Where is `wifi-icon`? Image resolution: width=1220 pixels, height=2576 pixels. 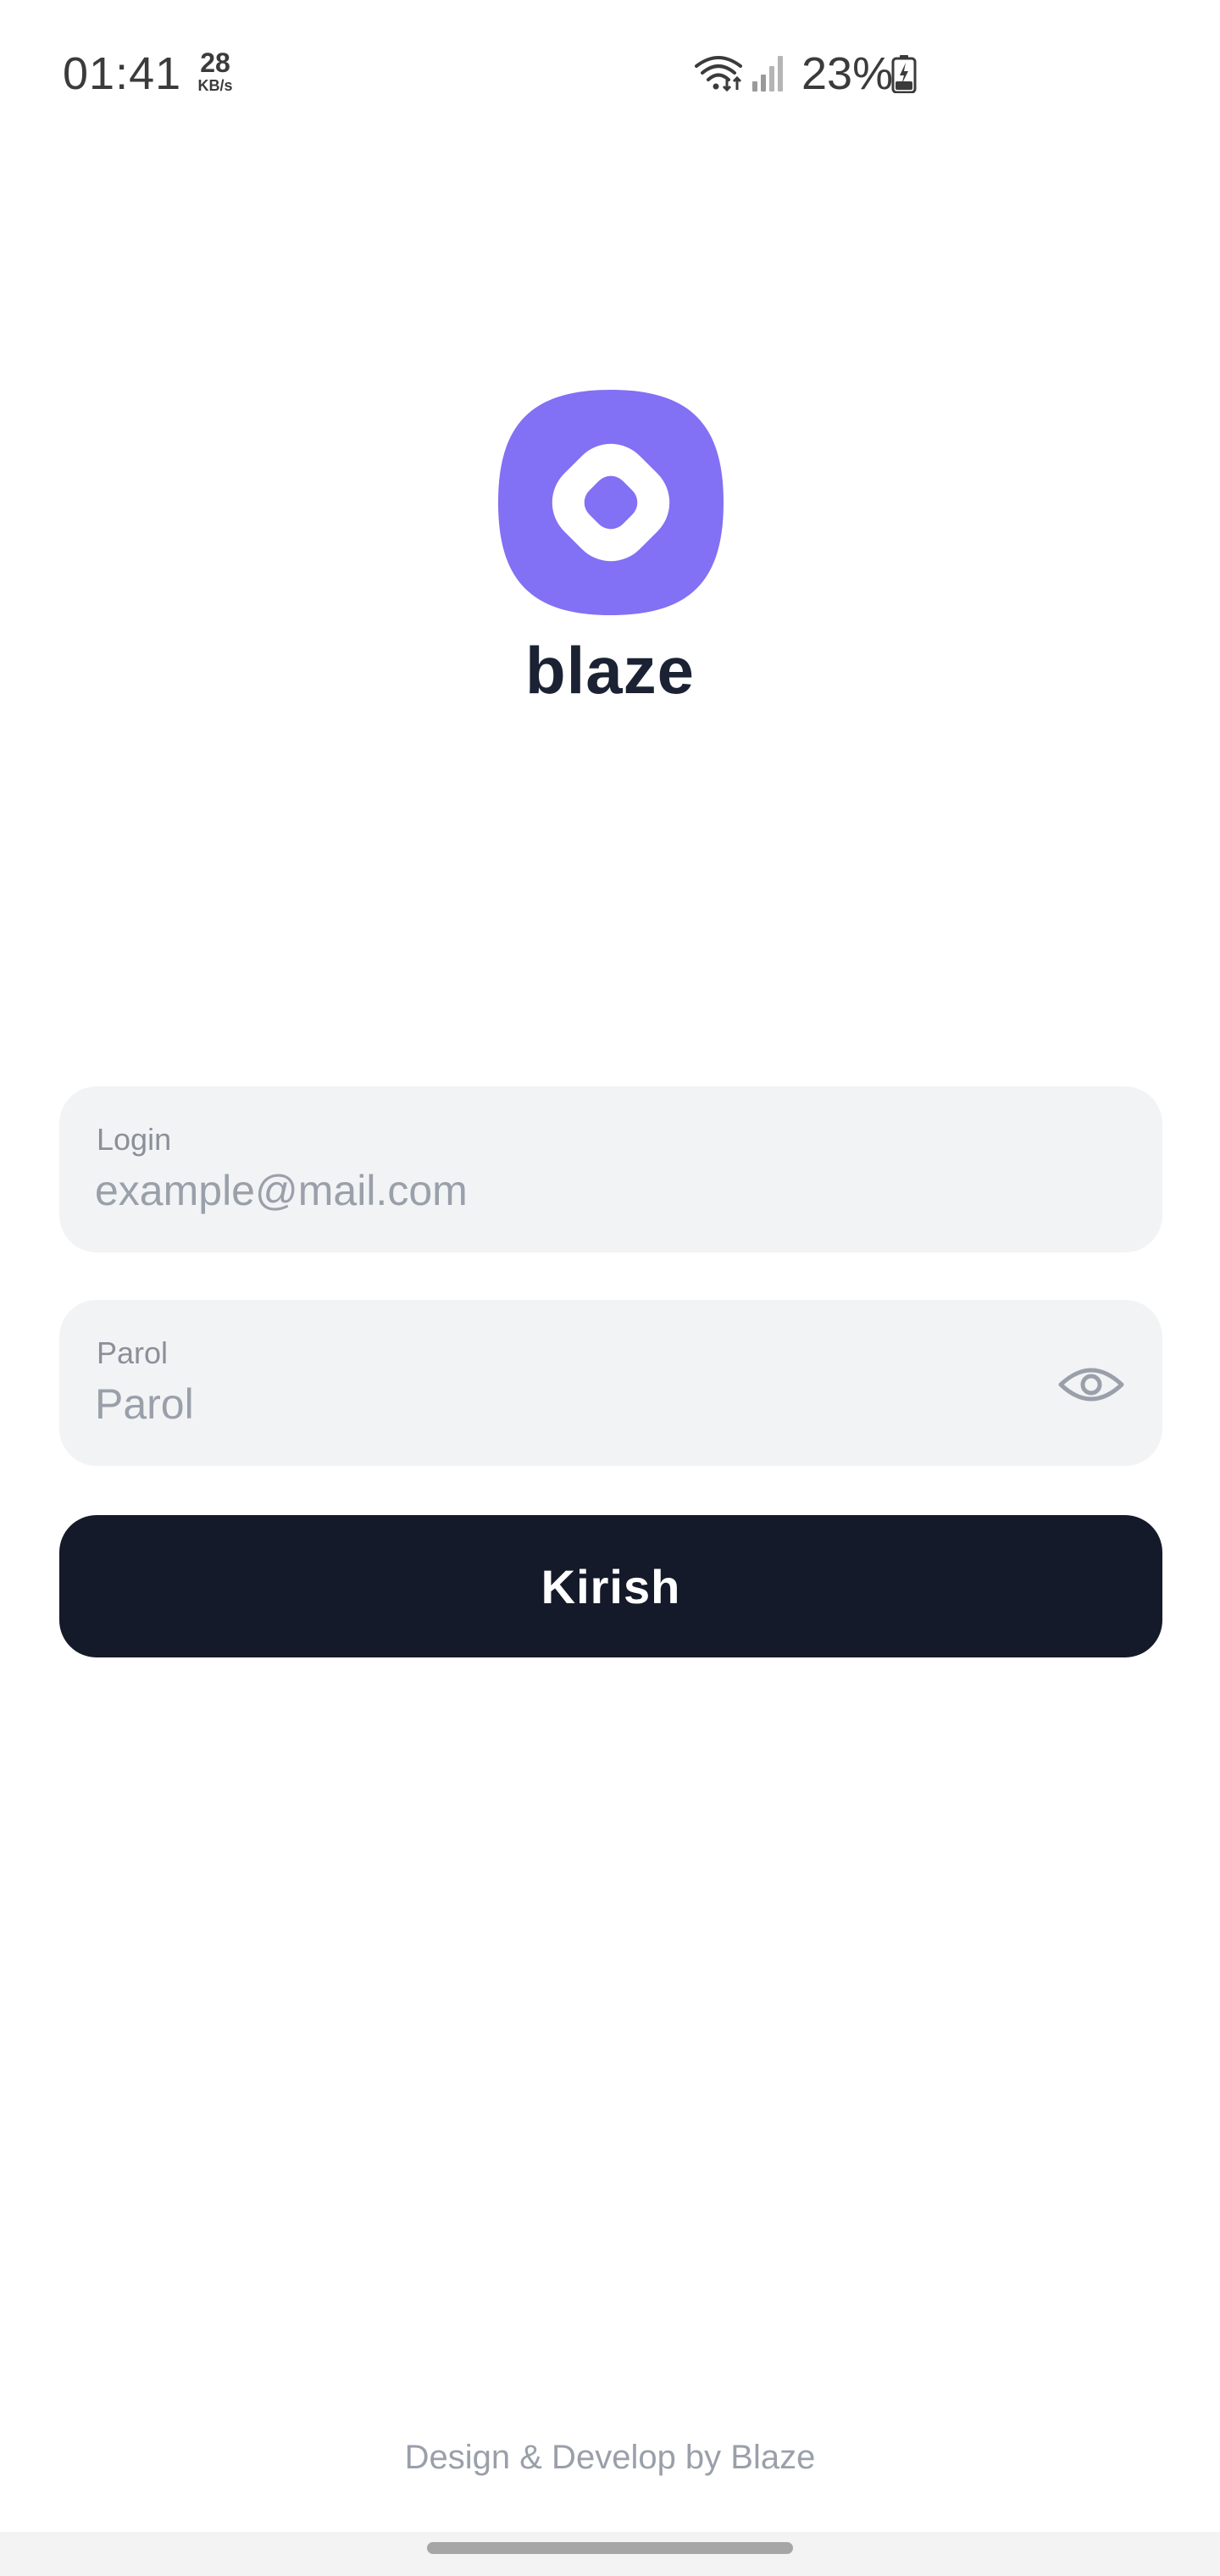
wifi-icon is located at coordinates (718, 74).